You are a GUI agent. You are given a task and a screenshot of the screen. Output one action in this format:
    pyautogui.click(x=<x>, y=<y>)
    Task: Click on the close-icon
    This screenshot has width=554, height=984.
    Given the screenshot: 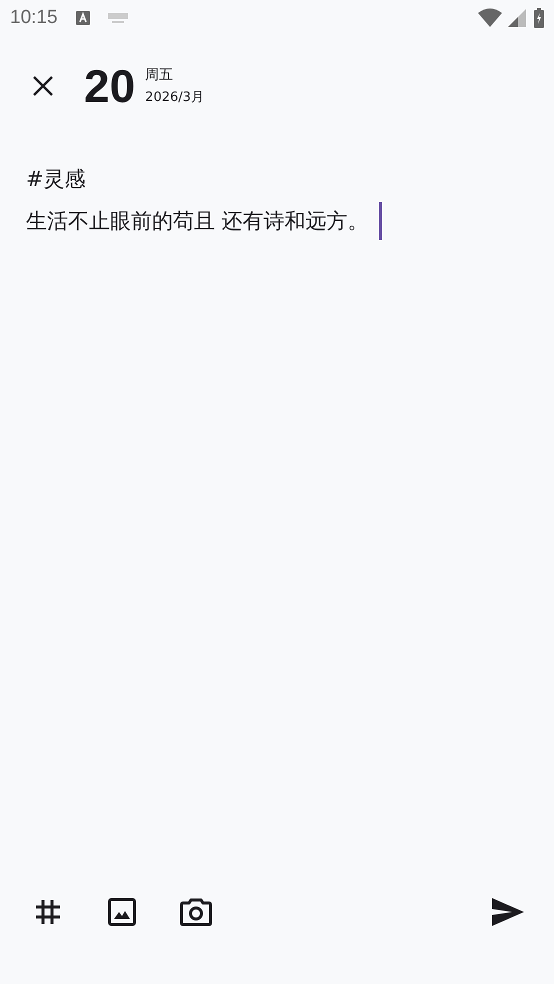 What is the action you would take?
    pyautogui.click(x=43, y=86)
    